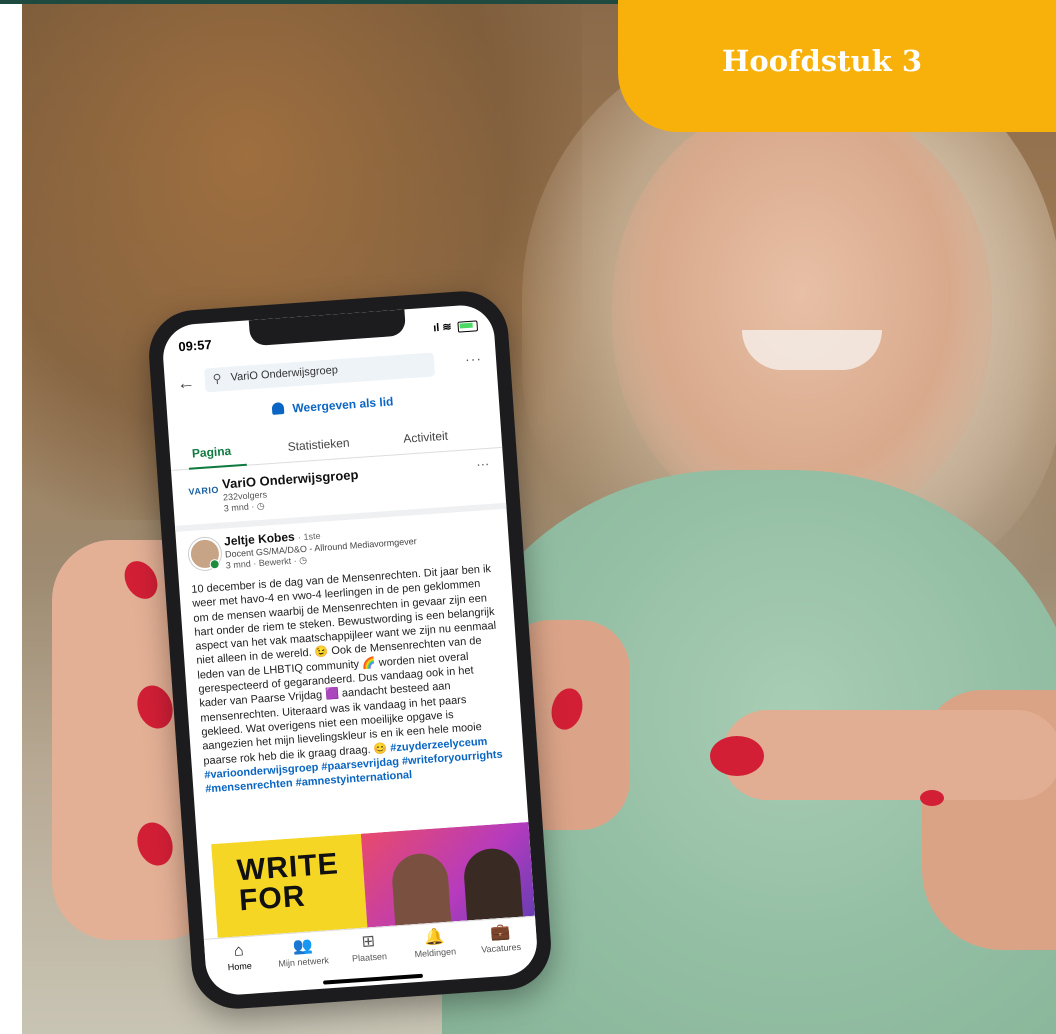 The image size is (1056, 1034). I want to click on nav-post-label: Plaatsen, so click(369, 957).